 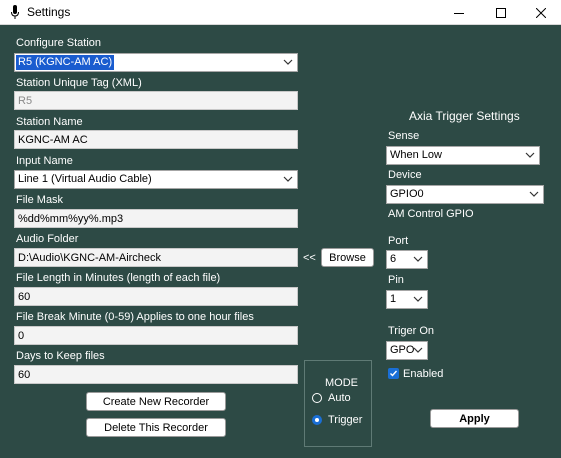 What do you see at coordinates (405, 175) in the screenshot?
I see `device-label: Device` at bounding box center [405, 175].